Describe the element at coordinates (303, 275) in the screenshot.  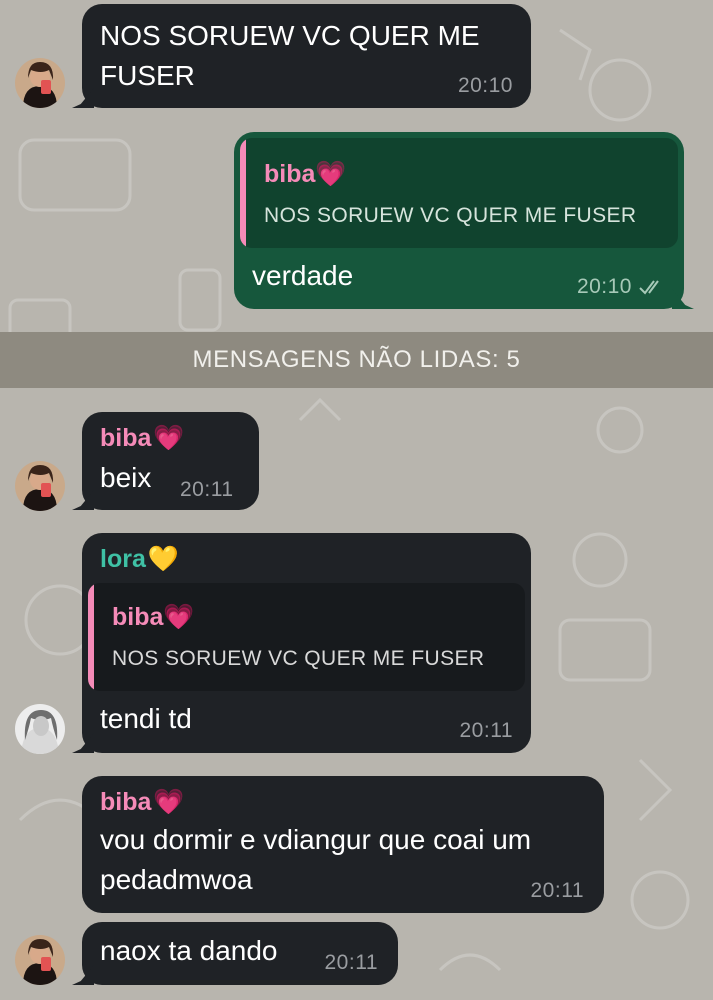
I see `message-text: verdade` at that location.